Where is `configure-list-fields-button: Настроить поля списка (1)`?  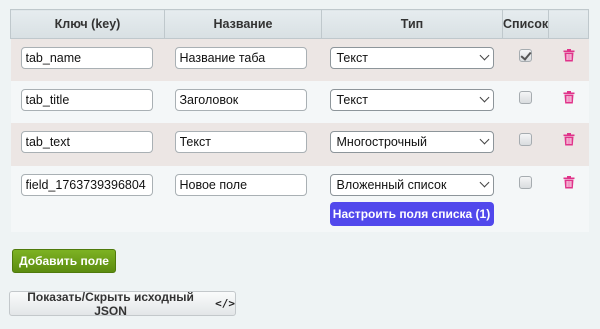 configure-list-fields-button: Настроить поля списка (1) is located at coordinates (411, 213).